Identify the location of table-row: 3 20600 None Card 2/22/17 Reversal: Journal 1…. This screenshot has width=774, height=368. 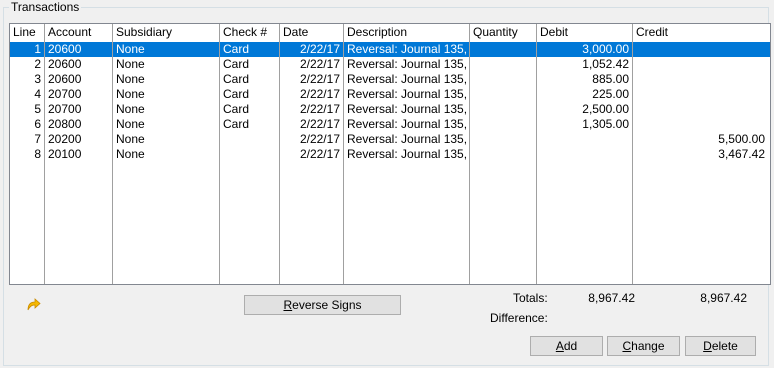
(390, 79).